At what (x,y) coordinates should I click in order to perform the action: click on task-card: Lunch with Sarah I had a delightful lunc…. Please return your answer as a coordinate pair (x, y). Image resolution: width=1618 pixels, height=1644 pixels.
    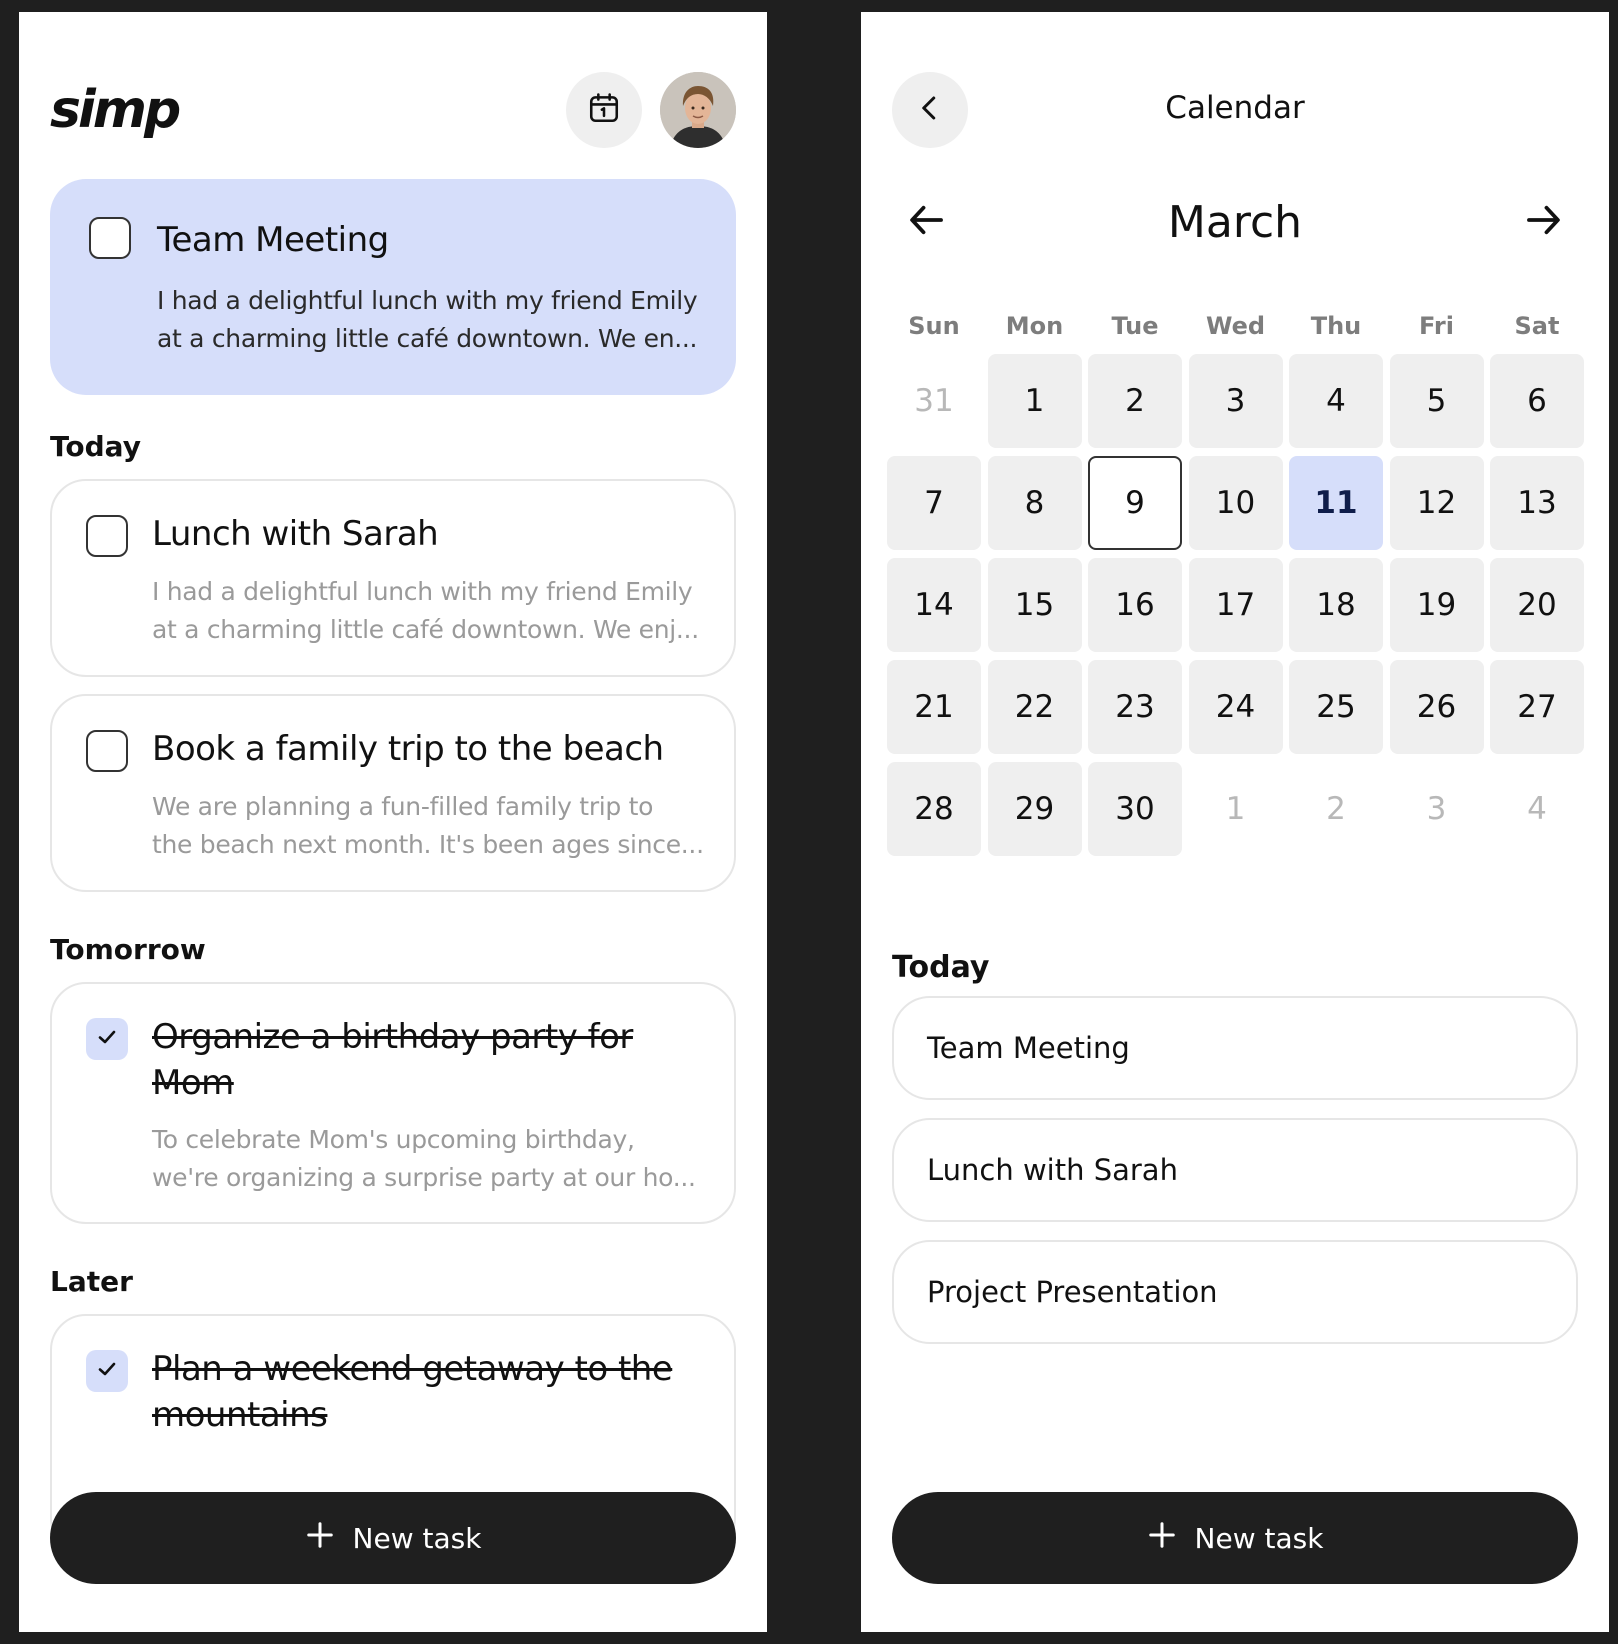
    Looking at the image, I should click on (393, 578).